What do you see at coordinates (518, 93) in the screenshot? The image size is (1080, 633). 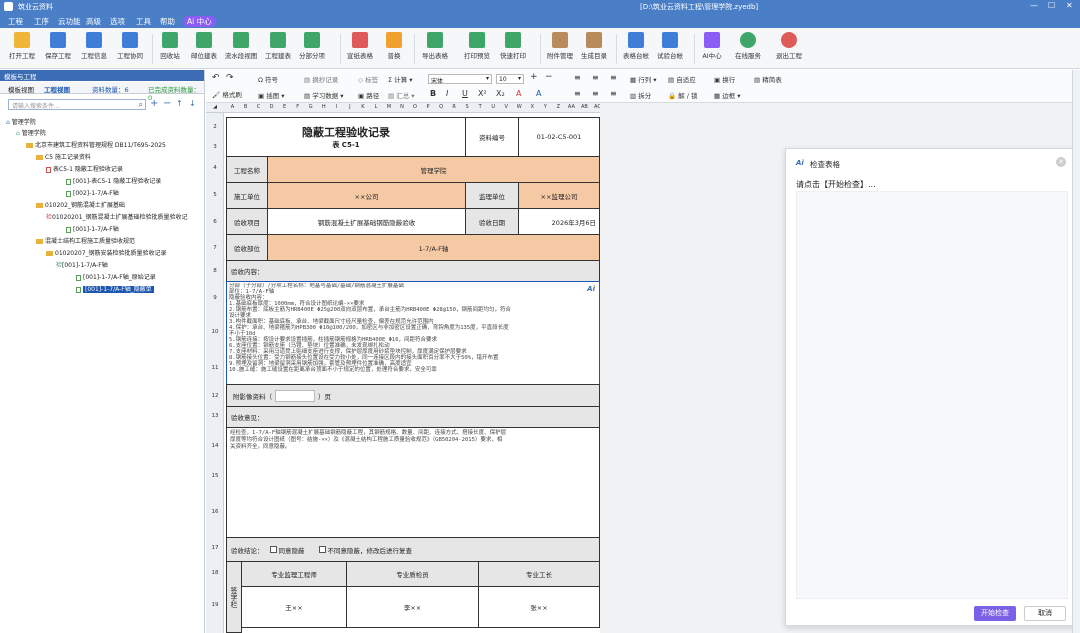 I see `font-color-icon: A` at bounding box center [518, 93].